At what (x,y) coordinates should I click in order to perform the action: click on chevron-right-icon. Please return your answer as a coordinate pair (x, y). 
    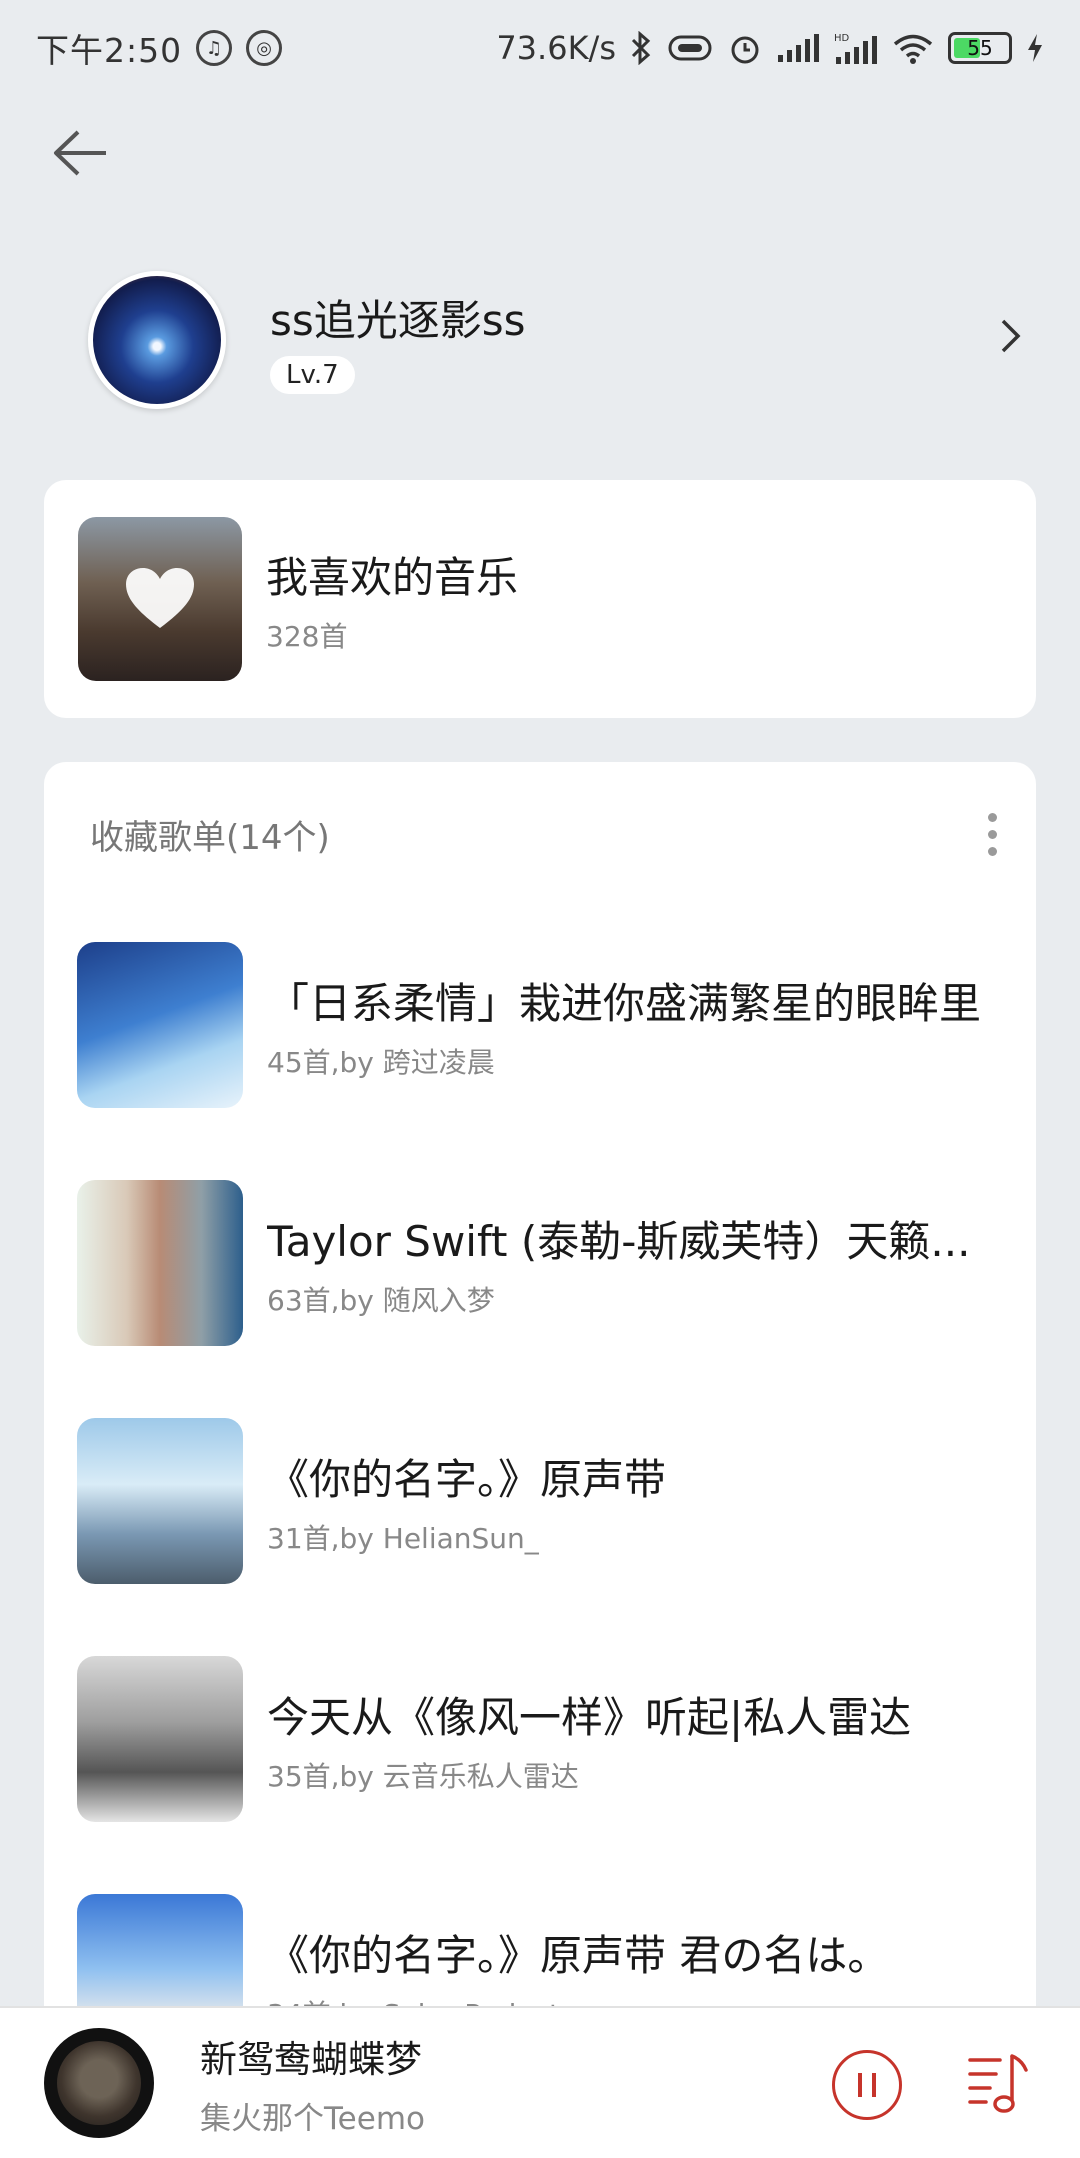
    Looking at the image, I should click on (1011, 336).